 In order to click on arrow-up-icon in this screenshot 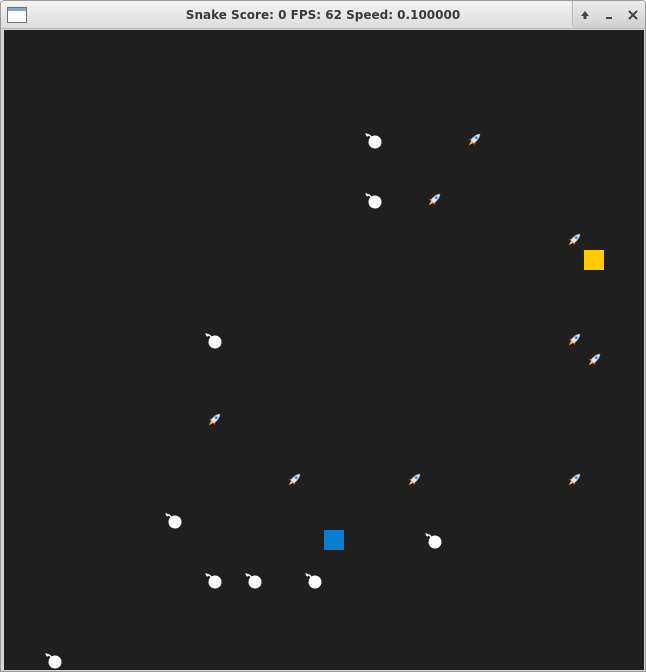, I will do `click(585, 14)`.